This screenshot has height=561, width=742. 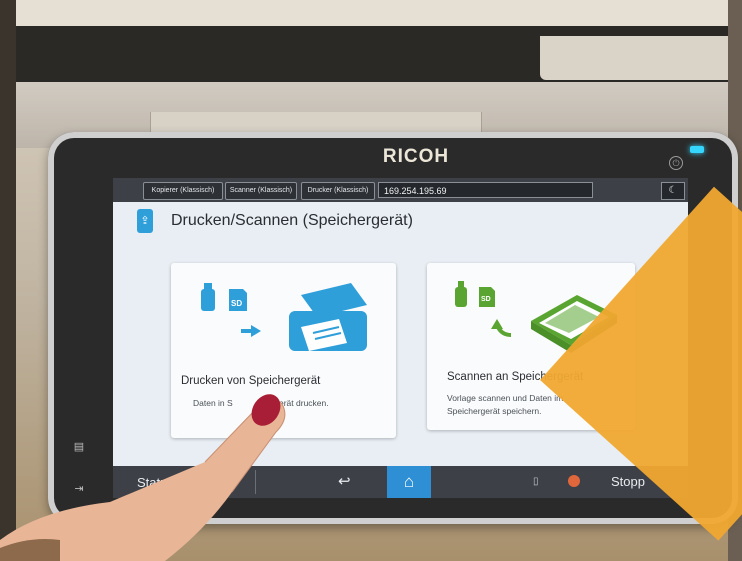 I want to click on brand-logo: RICOH, so click(x=416, y=156).